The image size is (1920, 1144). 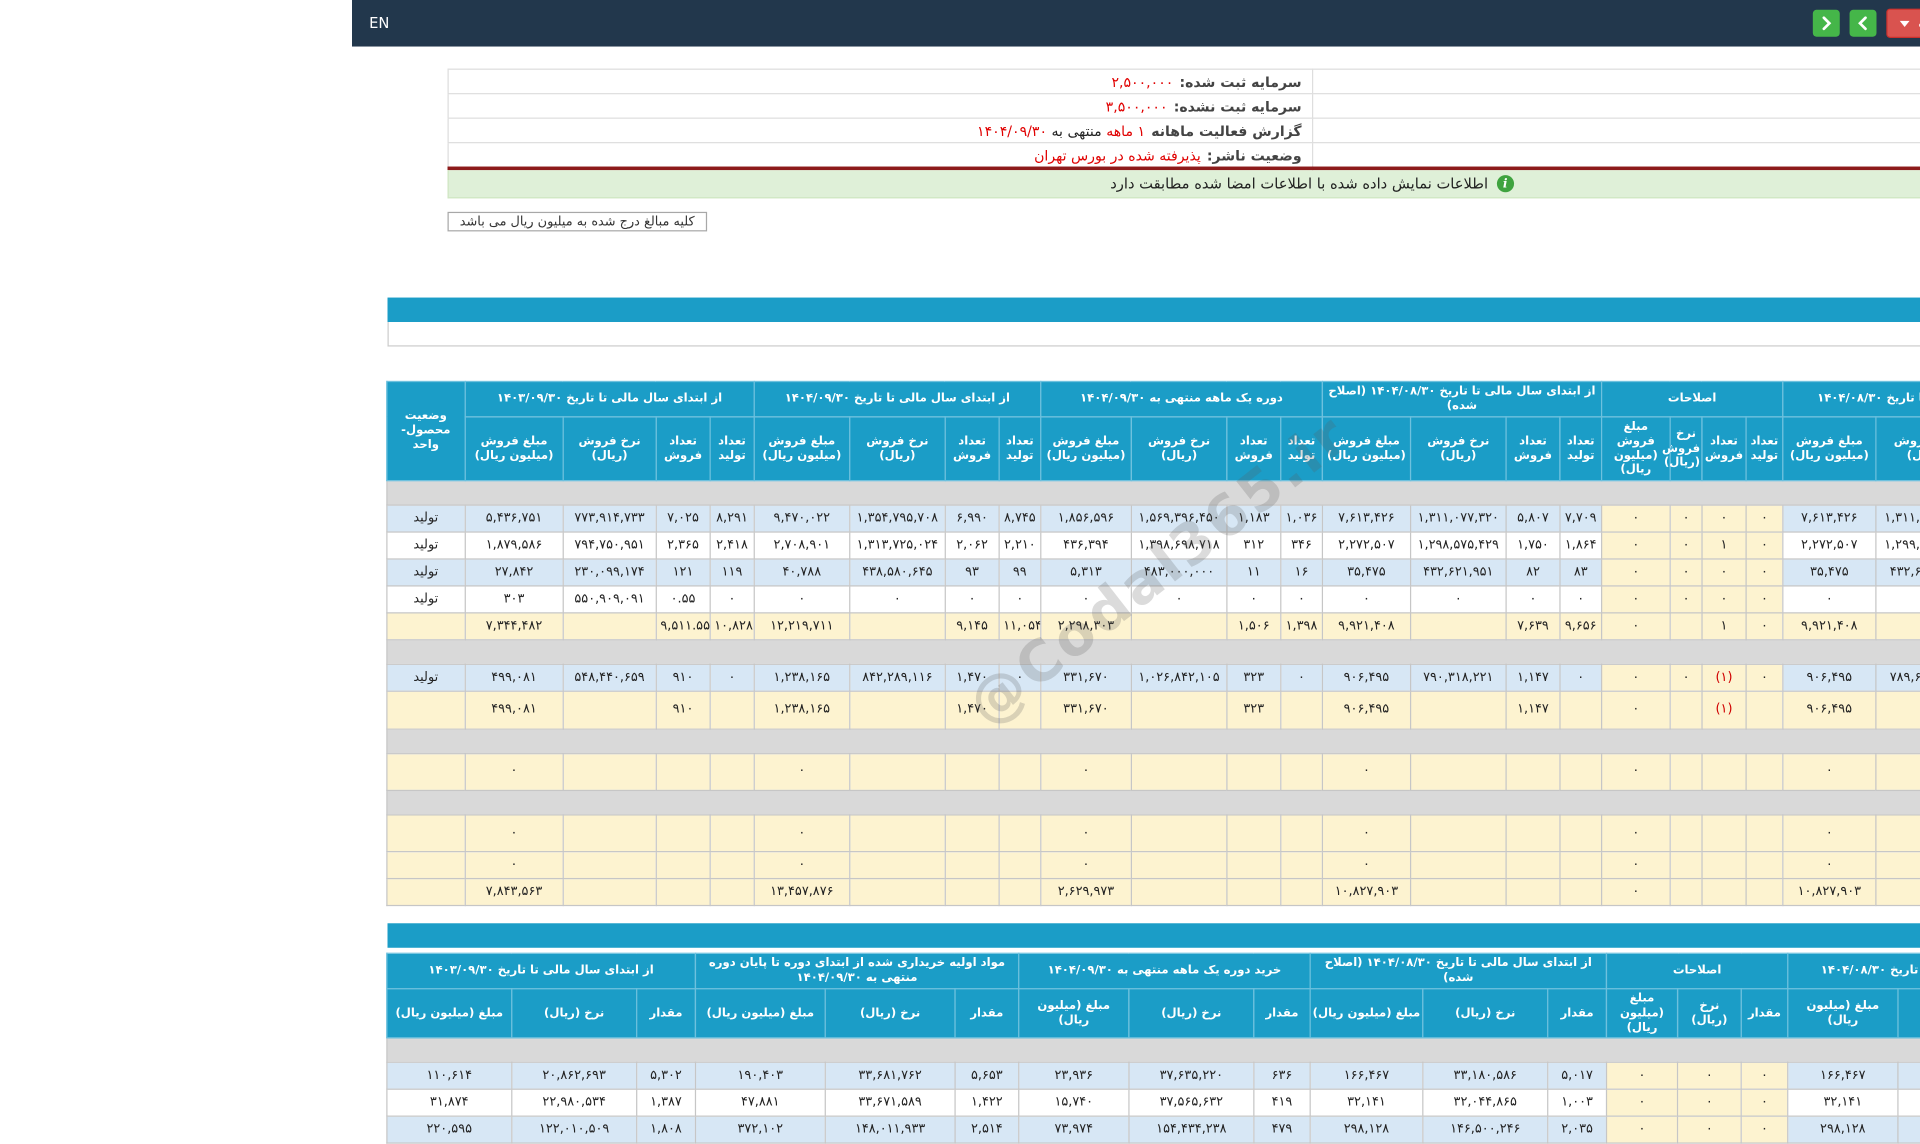 I want to click on value-cell: ۷,۳۴۴,۴۸۲, so click(x=514, y=626).